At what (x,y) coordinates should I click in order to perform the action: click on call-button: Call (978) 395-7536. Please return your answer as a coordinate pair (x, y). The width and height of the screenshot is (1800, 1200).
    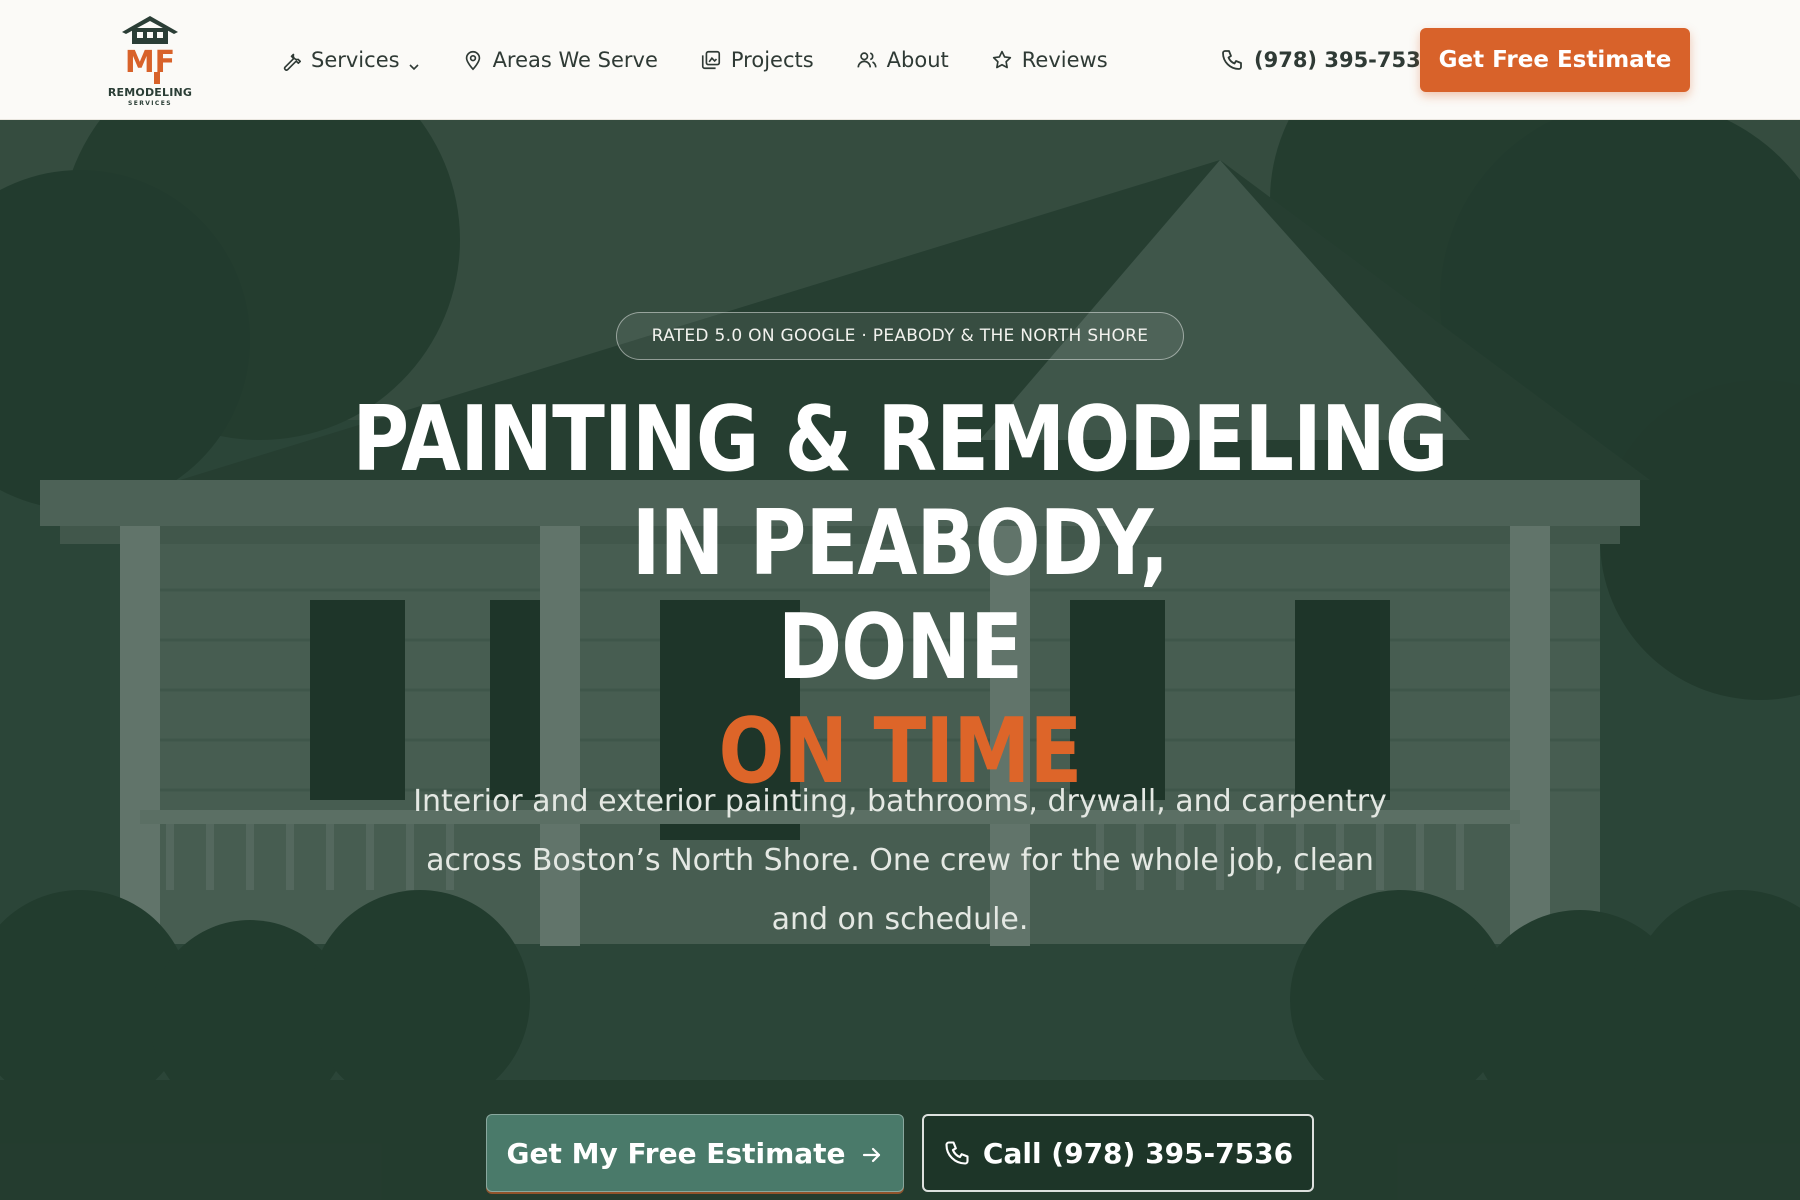
    Looking at the image, I should click on (1118, 1153).